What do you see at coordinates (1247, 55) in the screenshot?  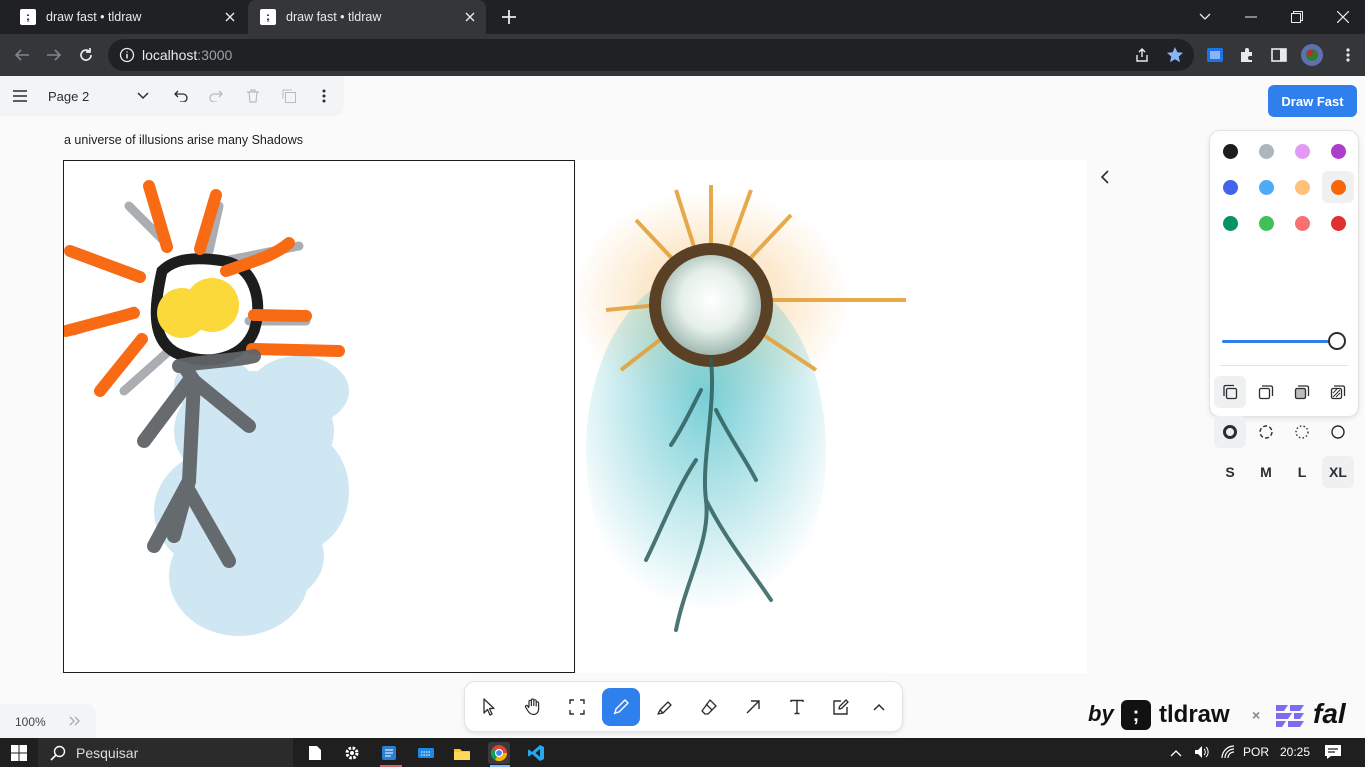 I see `extensions-puzzle-icon` at bounding box center [1247, 55].